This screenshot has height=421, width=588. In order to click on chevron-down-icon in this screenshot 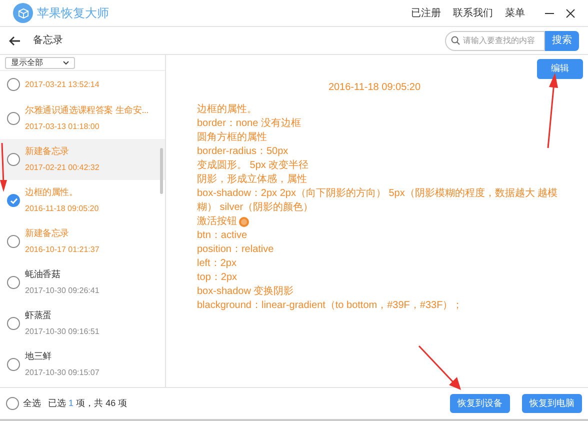, I will do `click(66, 62)`.